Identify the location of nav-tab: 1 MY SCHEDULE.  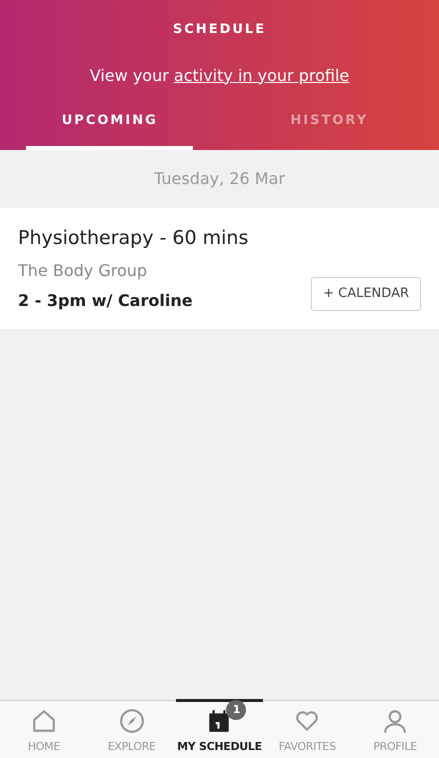
(220, 728).